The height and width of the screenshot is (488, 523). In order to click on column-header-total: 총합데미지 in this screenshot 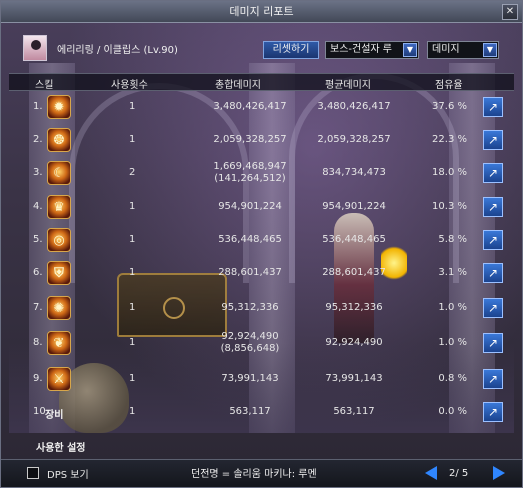, I will do `click(238, 85)`.